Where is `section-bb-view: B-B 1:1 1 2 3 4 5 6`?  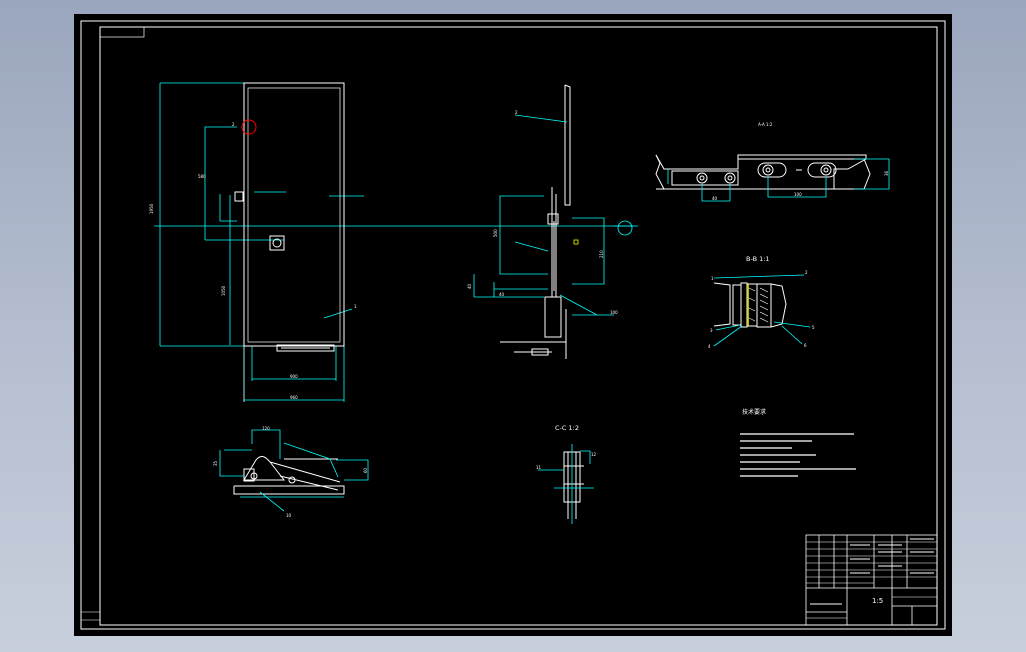
section-bb-view: B-B 1:1 1 2 3 4 5 6 is located at coordinates (761, 302).